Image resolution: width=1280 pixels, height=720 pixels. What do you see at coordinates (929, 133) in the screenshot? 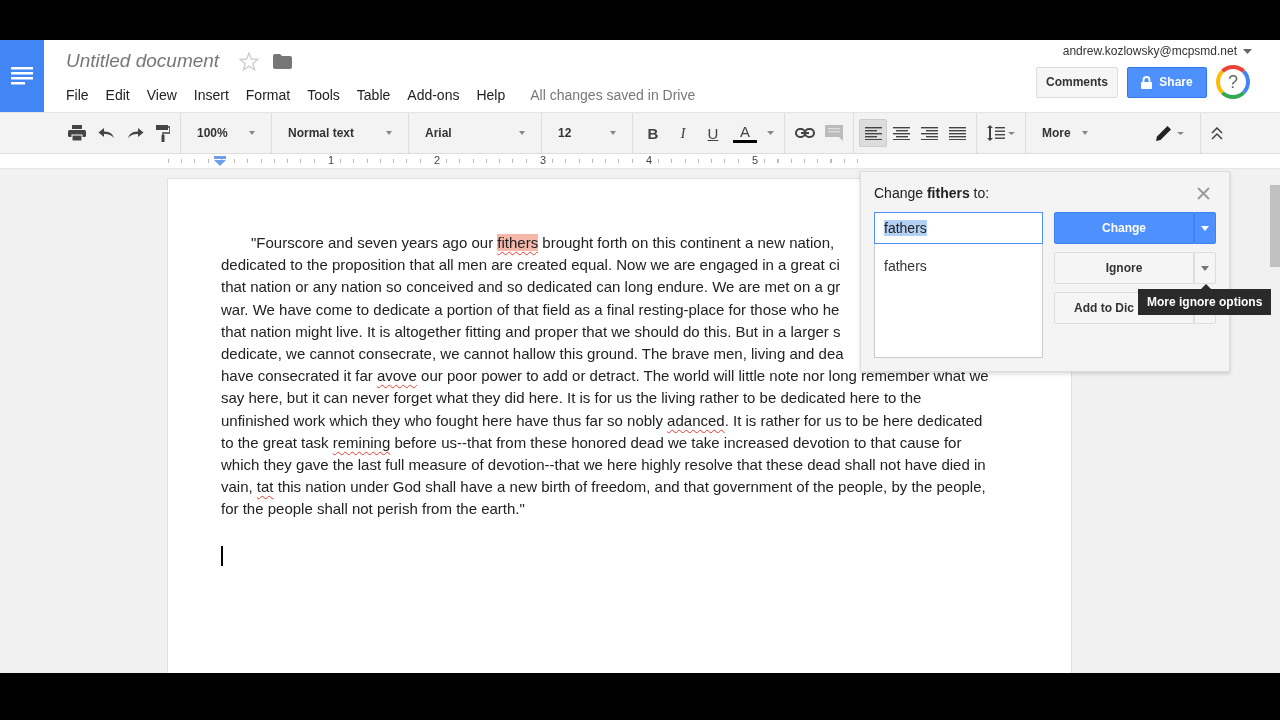
I see `align-right-icon` at bounding box center [929, 133].